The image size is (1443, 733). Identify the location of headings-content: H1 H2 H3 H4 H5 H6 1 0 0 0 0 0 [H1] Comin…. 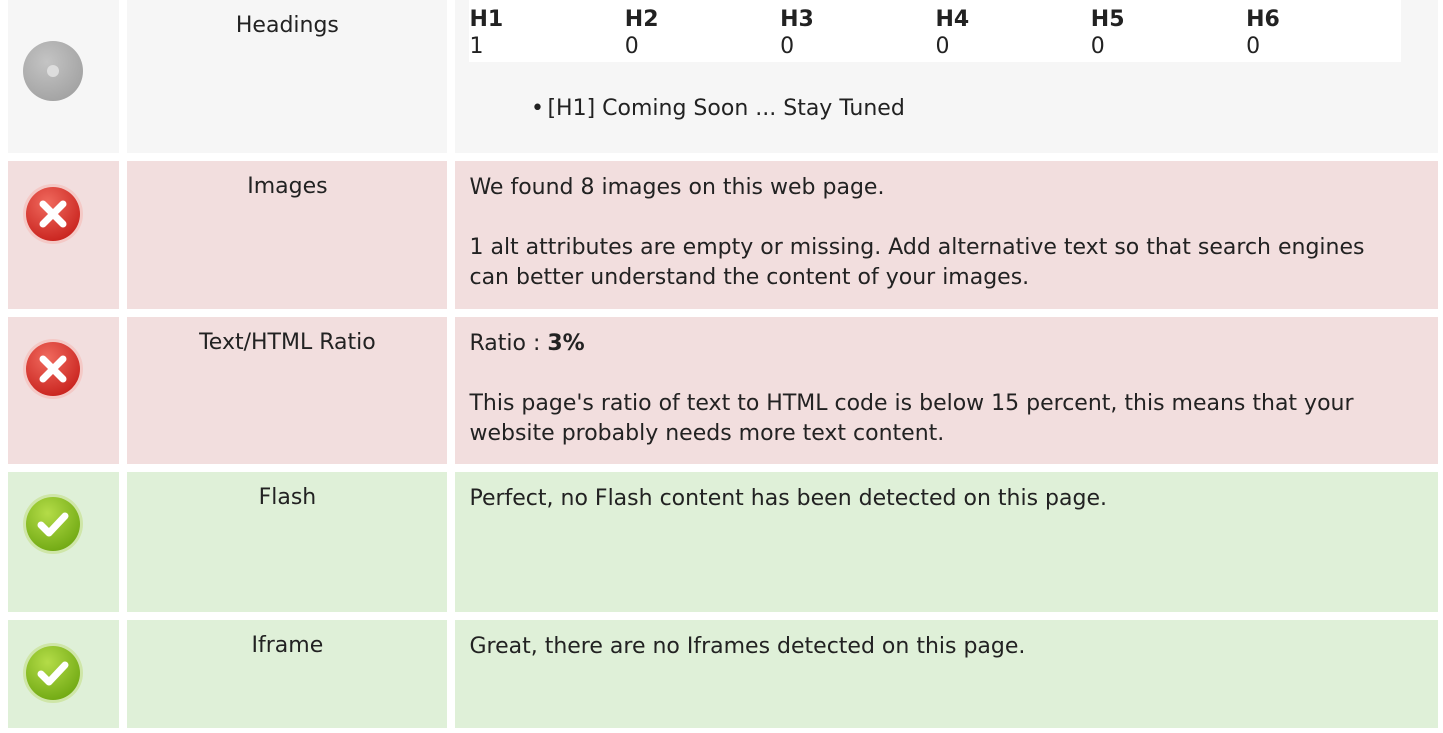
(946, 76).